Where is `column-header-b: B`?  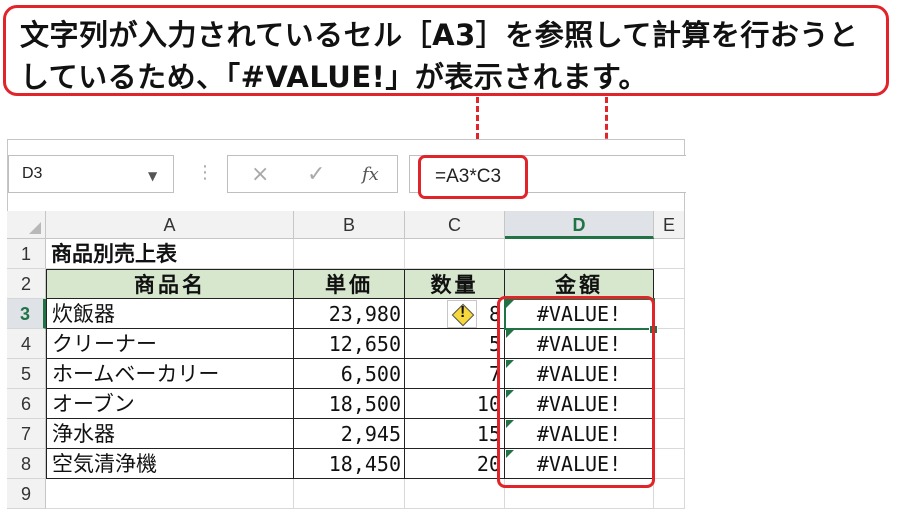
column-header-b: B is located at coordinates (349, 225).